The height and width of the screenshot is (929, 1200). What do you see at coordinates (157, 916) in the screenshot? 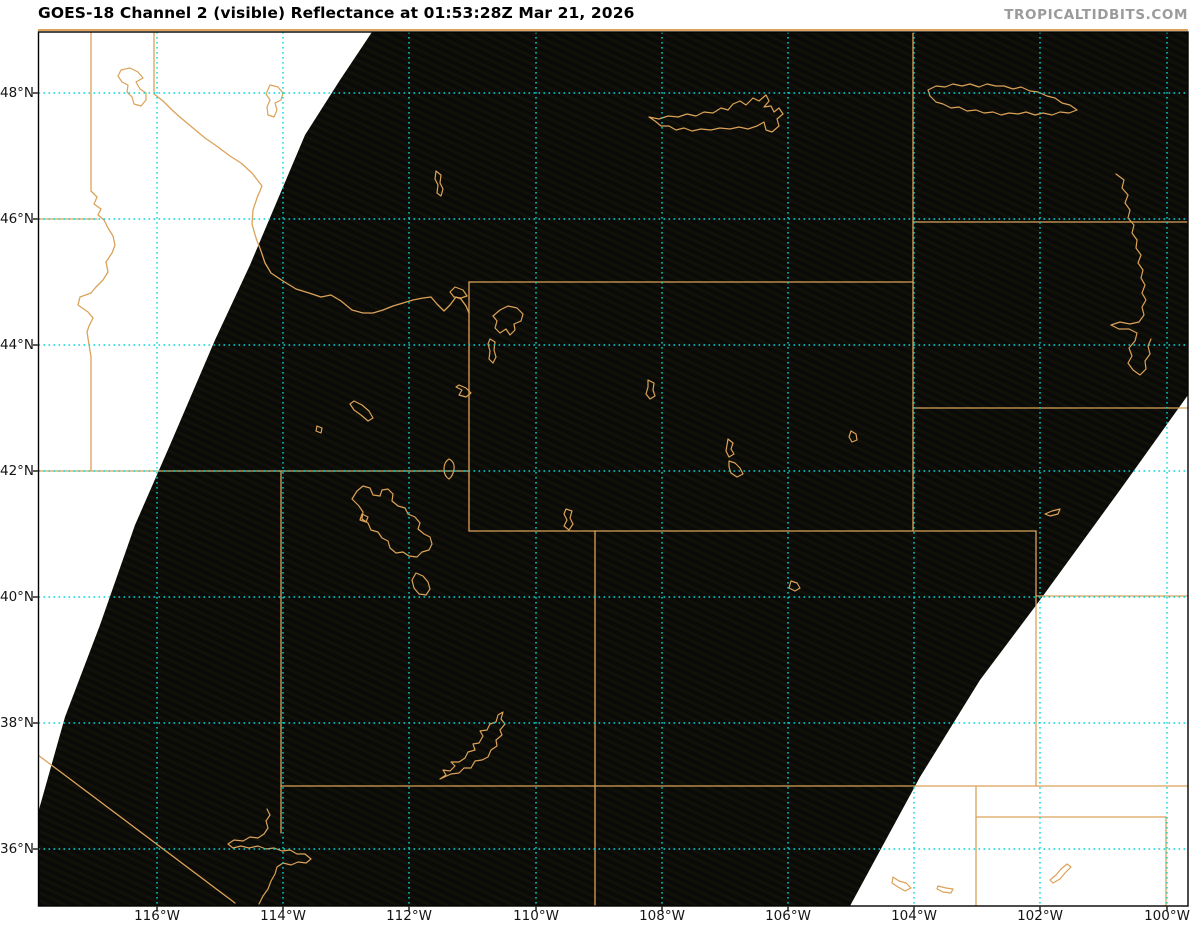
I see `lon-tick-label: 116°W` at bounding box center [157, 916].